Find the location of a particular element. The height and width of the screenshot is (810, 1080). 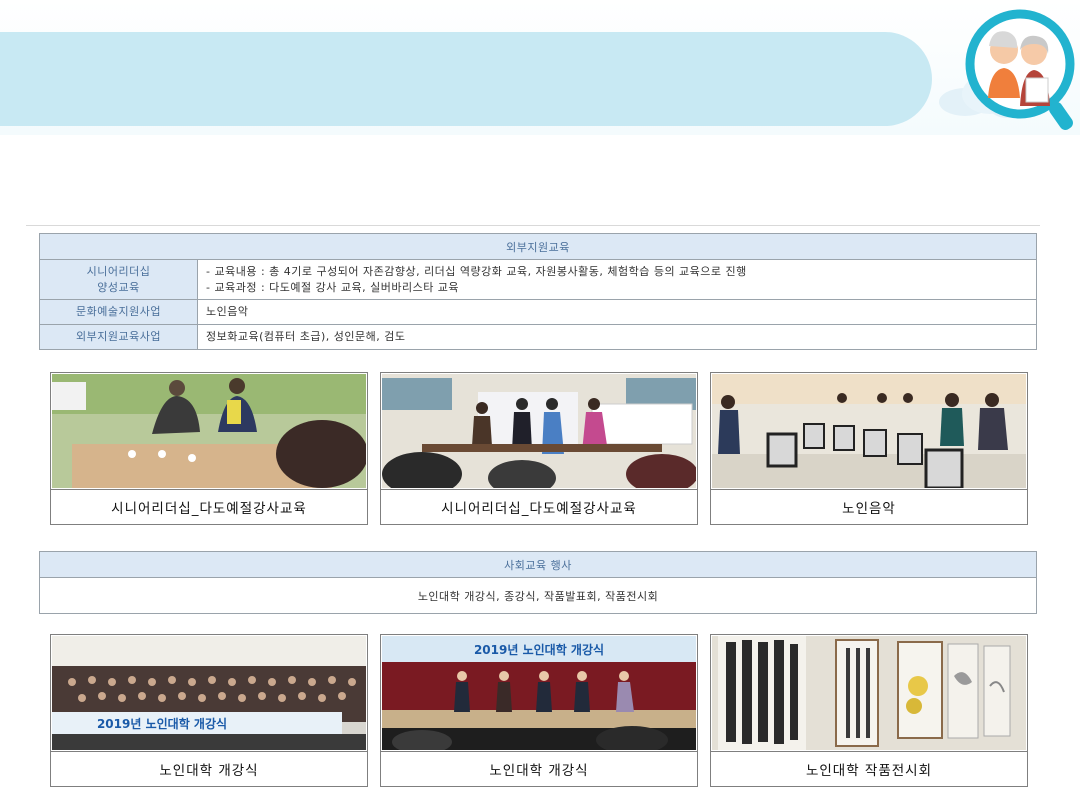

row-label-outreach-program: 외부지원교육사업 is located at coordinates (118, 337).